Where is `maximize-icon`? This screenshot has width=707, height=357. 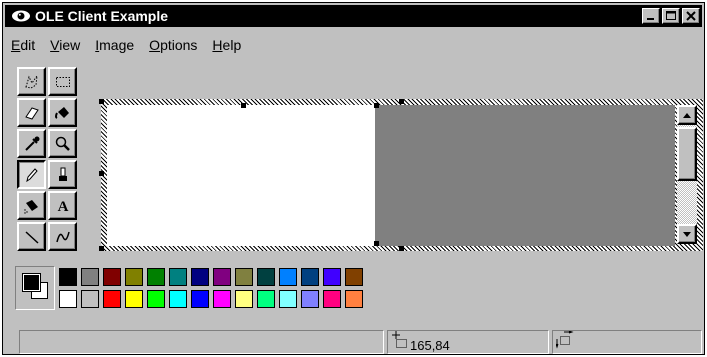
maximize-icon is located at coordinates (671, 15).